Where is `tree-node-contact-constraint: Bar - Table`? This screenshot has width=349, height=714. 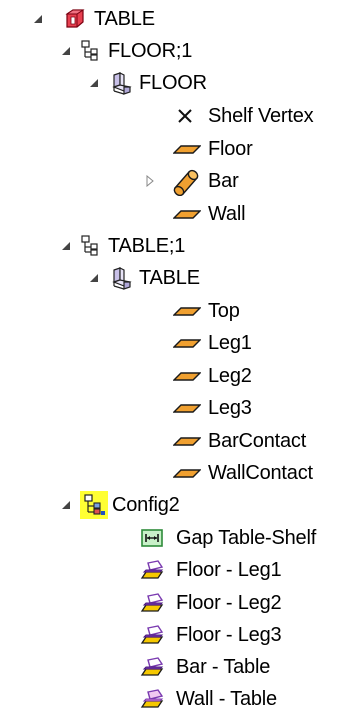
tree-node-contact-constraint: Bar - Table is located at coordinates (174, 667).